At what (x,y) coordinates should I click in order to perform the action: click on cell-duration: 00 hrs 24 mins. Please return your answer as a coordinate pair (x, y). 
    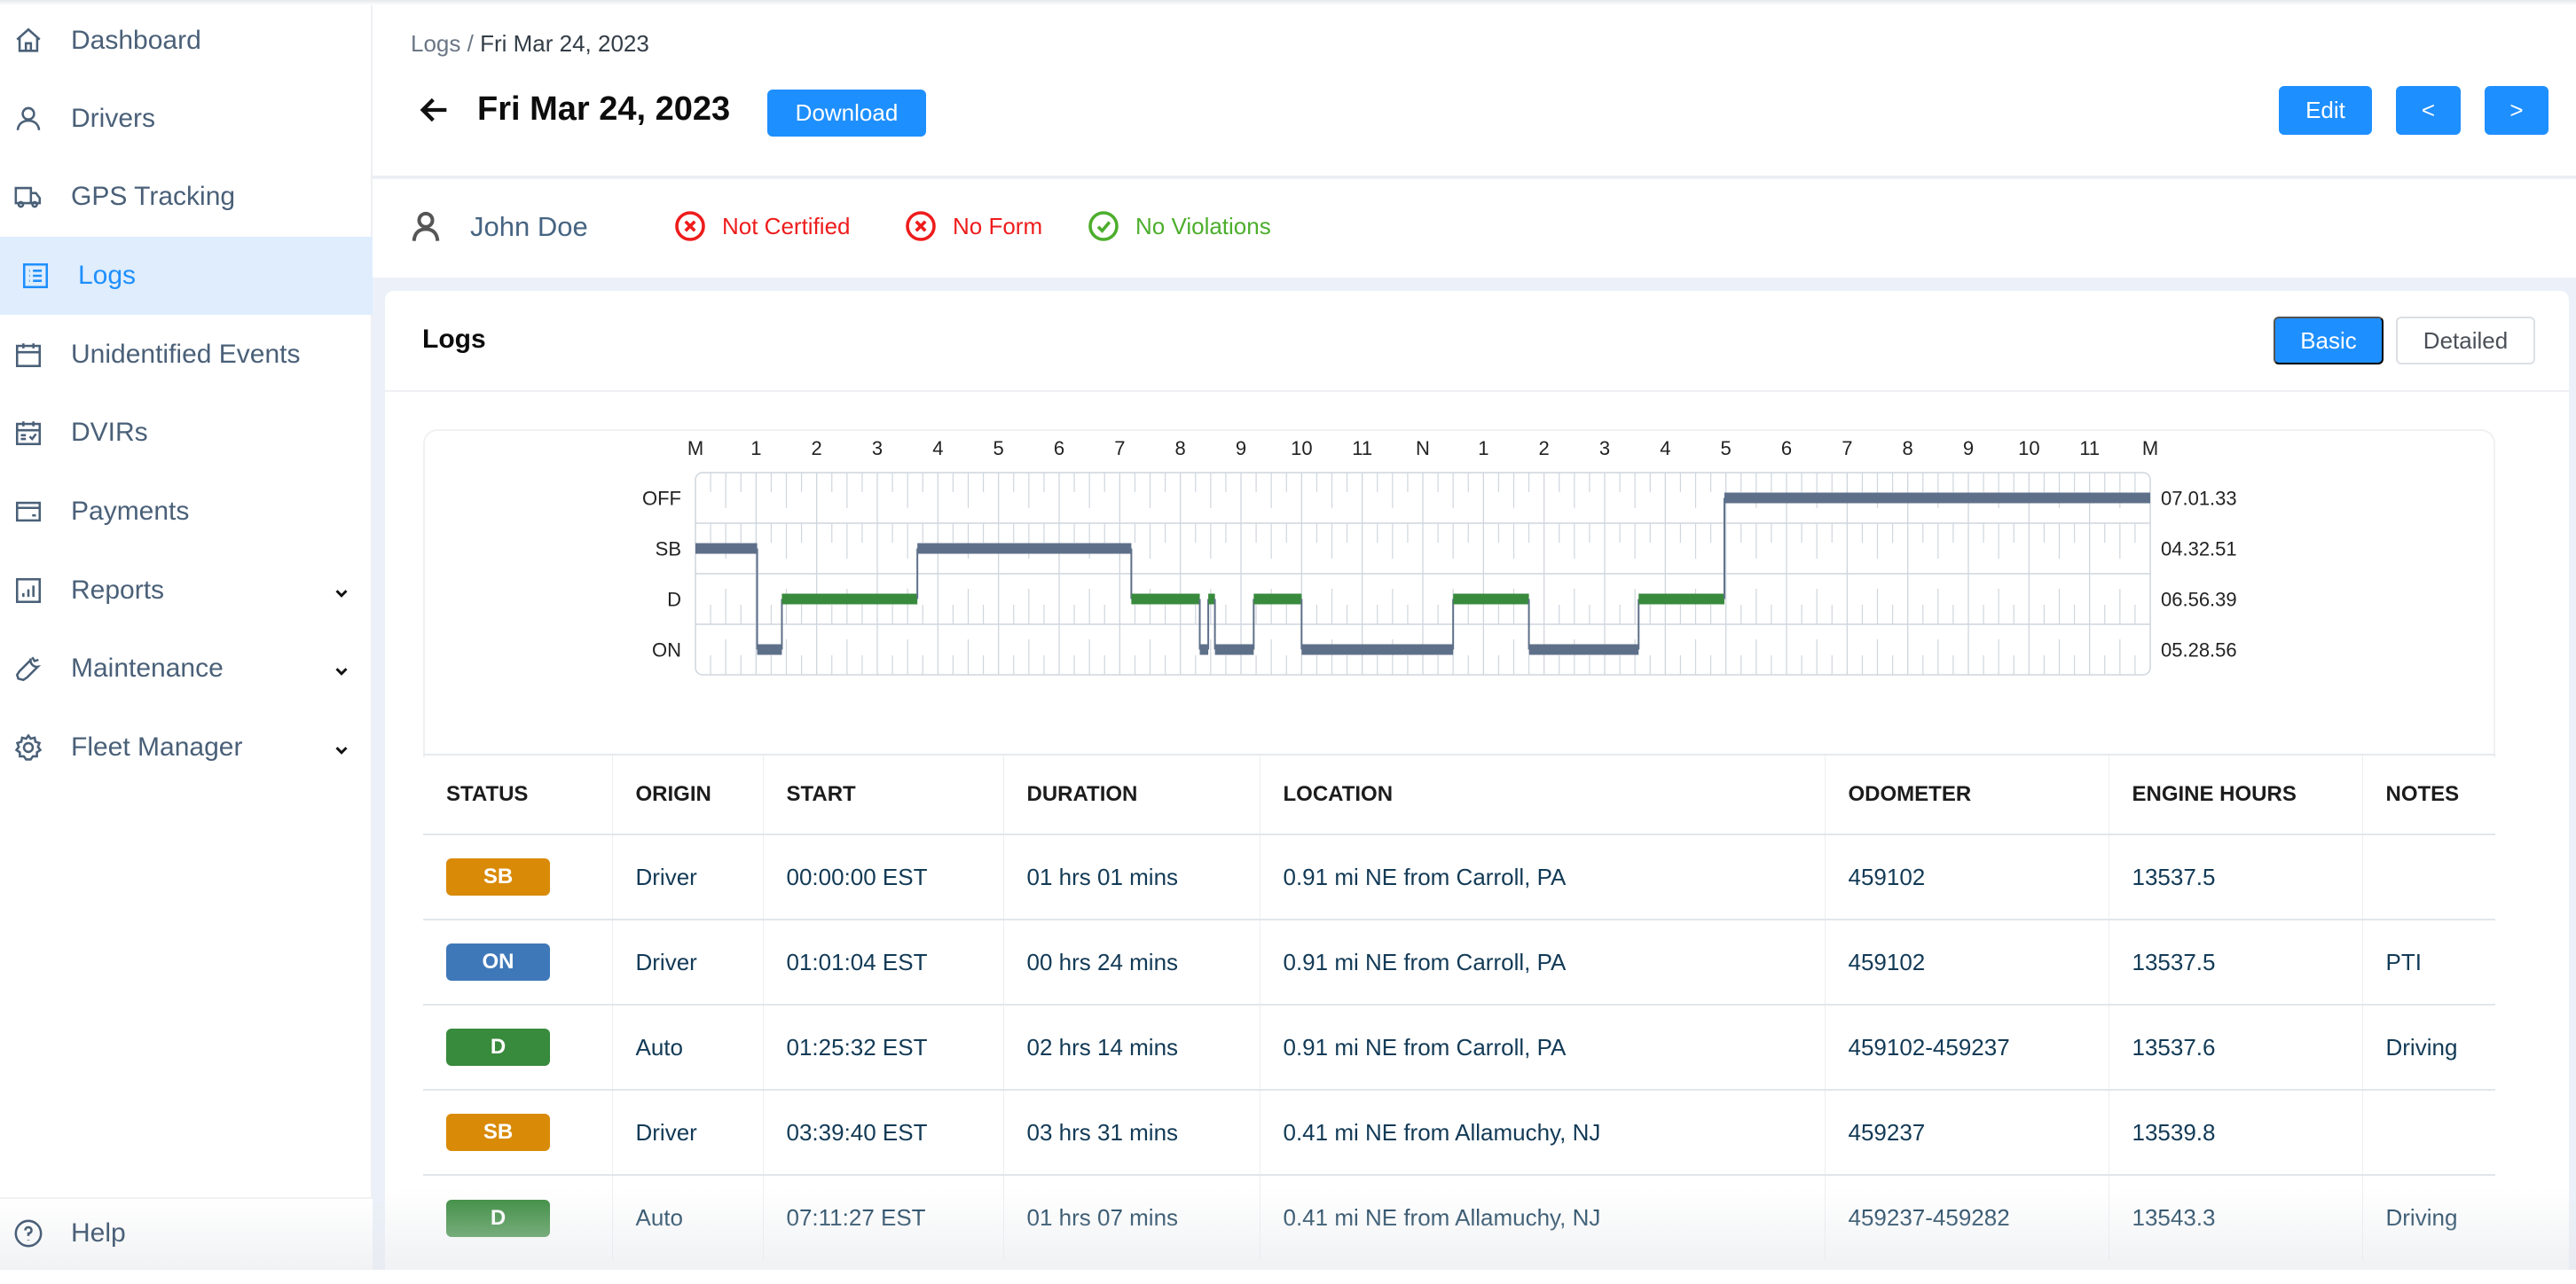
    Looking at the image, I should click on (1132, 962).